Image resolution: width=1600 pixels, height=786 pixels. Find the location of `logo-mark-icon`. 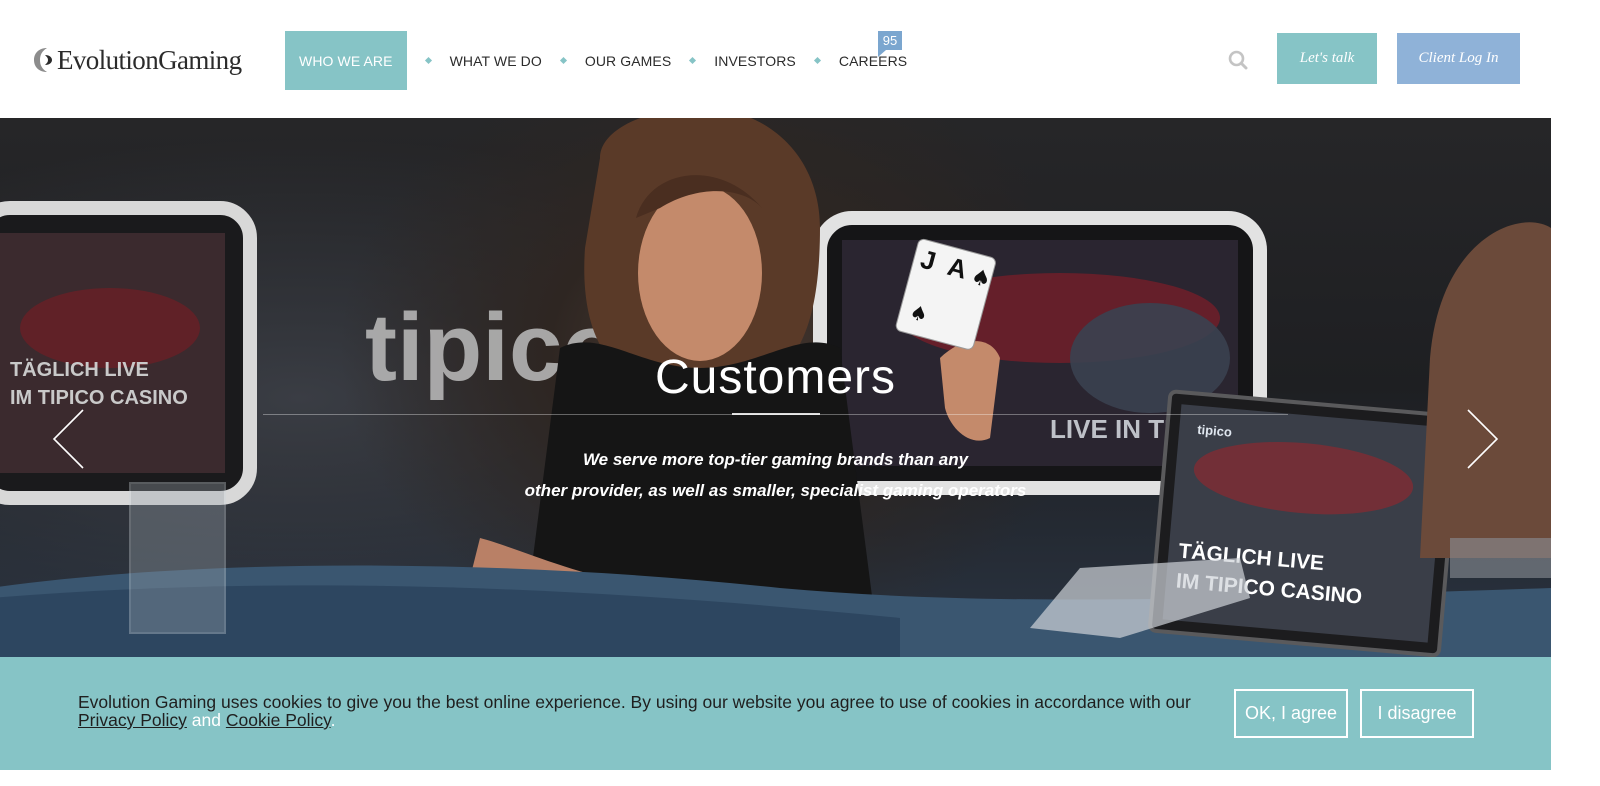

logo-mark-icon is located at coordinates (43, 60).